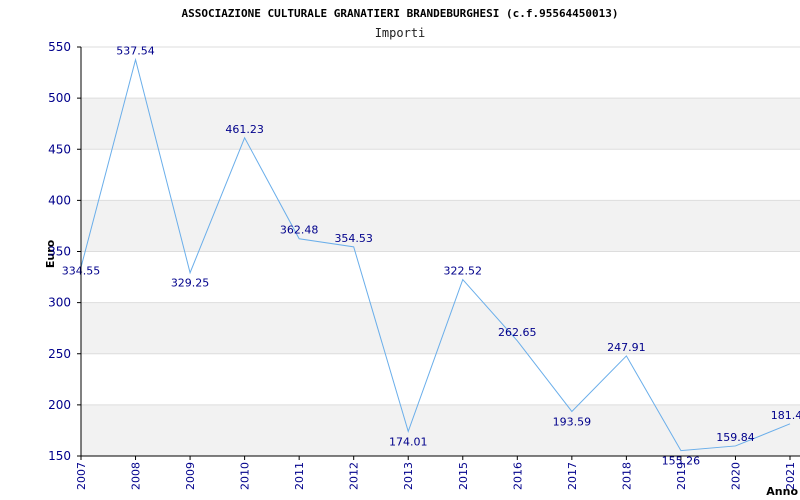  I want to click on x-tick-label: 2018, so click(626, 476).